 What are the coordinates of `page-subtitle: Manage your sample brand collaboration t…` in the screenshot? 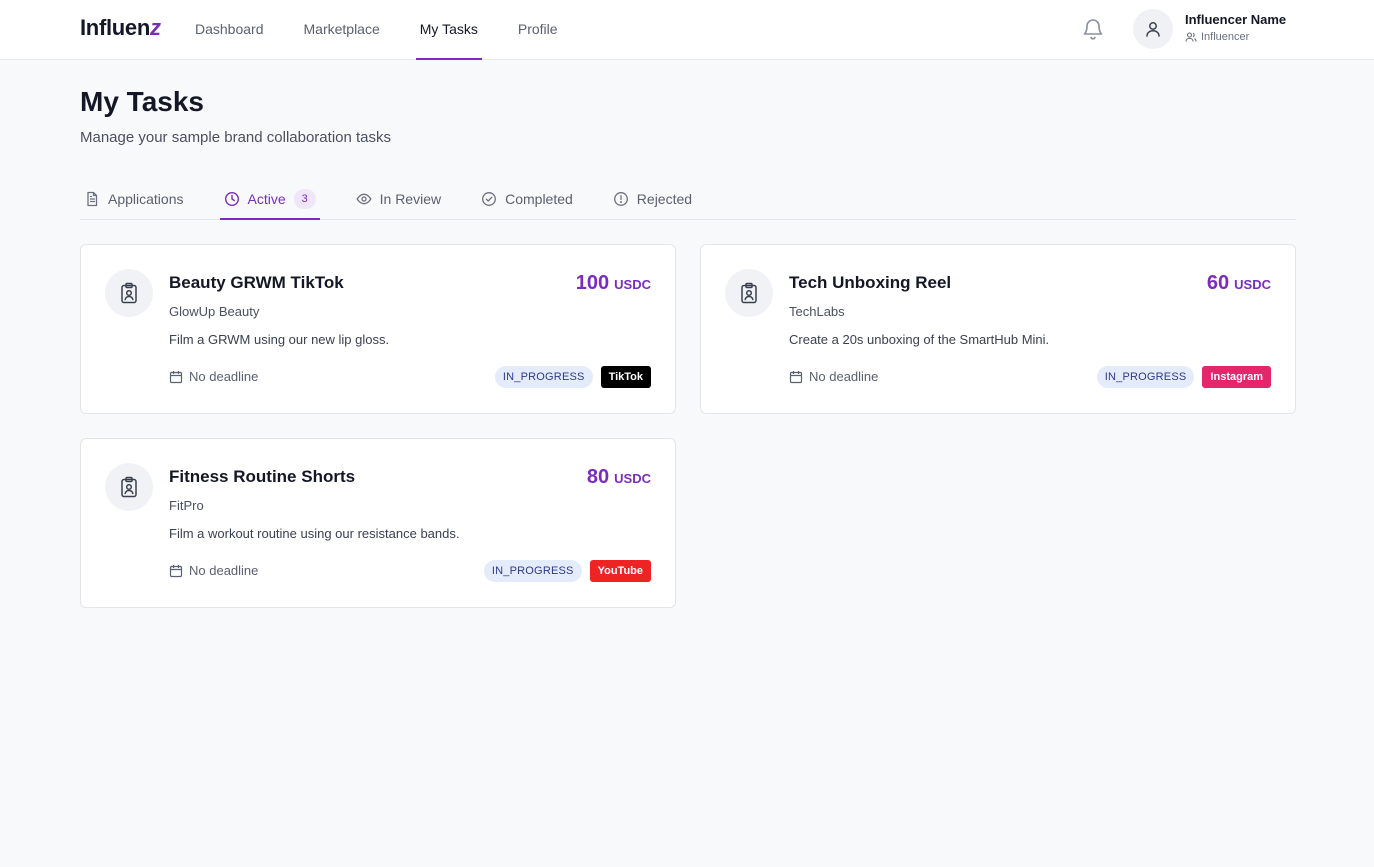 It's located at (236, 137).